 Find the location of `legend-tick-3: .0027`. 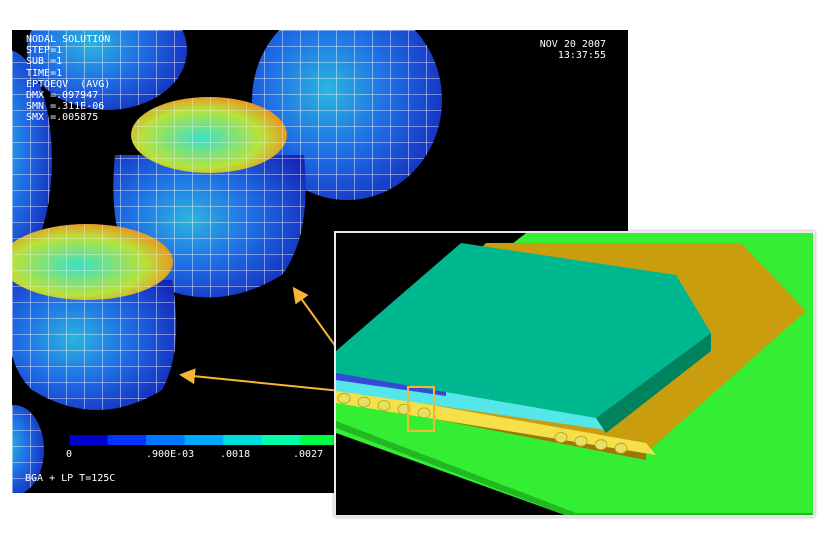

legend-tick-3: .0027 is located at coordinates (308, 454).